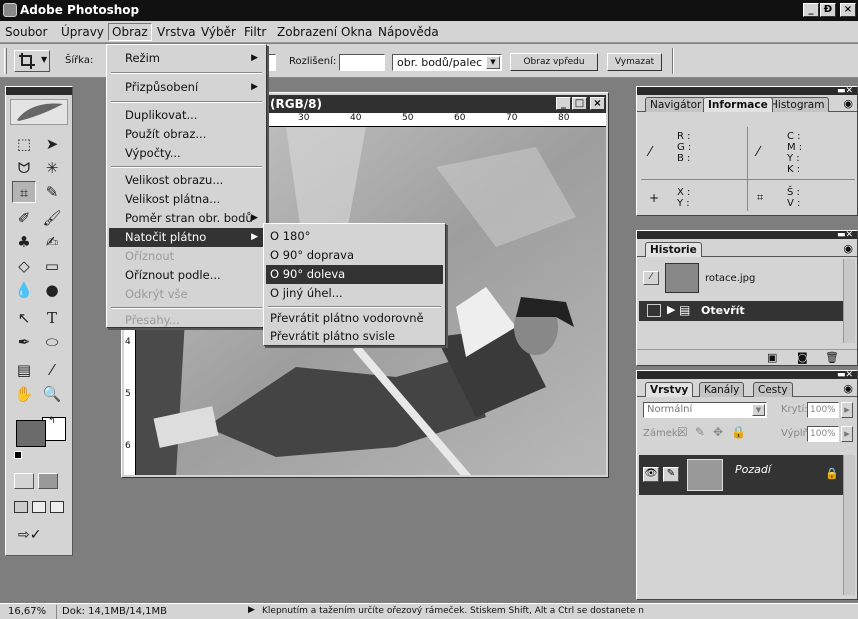 Image resolution: width=858 pixels, height=619 pixels. What do you see at coordinates (24, 266) in the screenshot?
I see `eraser-tool-icon: ◇` at bounding box center [24, 266].